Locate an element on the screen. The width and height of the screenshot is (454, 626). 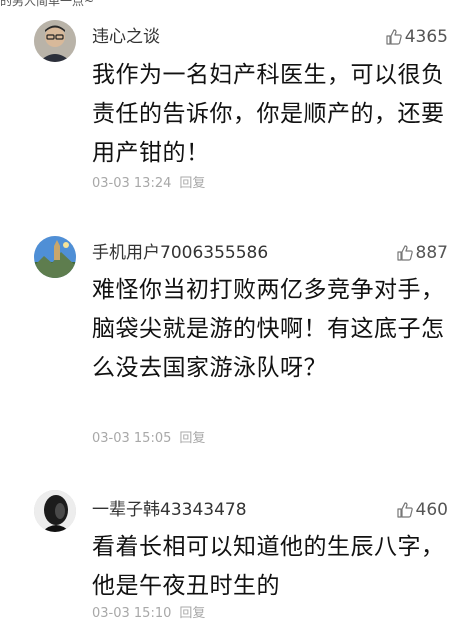
like-count: 887 is located at coordinates (431, 253).